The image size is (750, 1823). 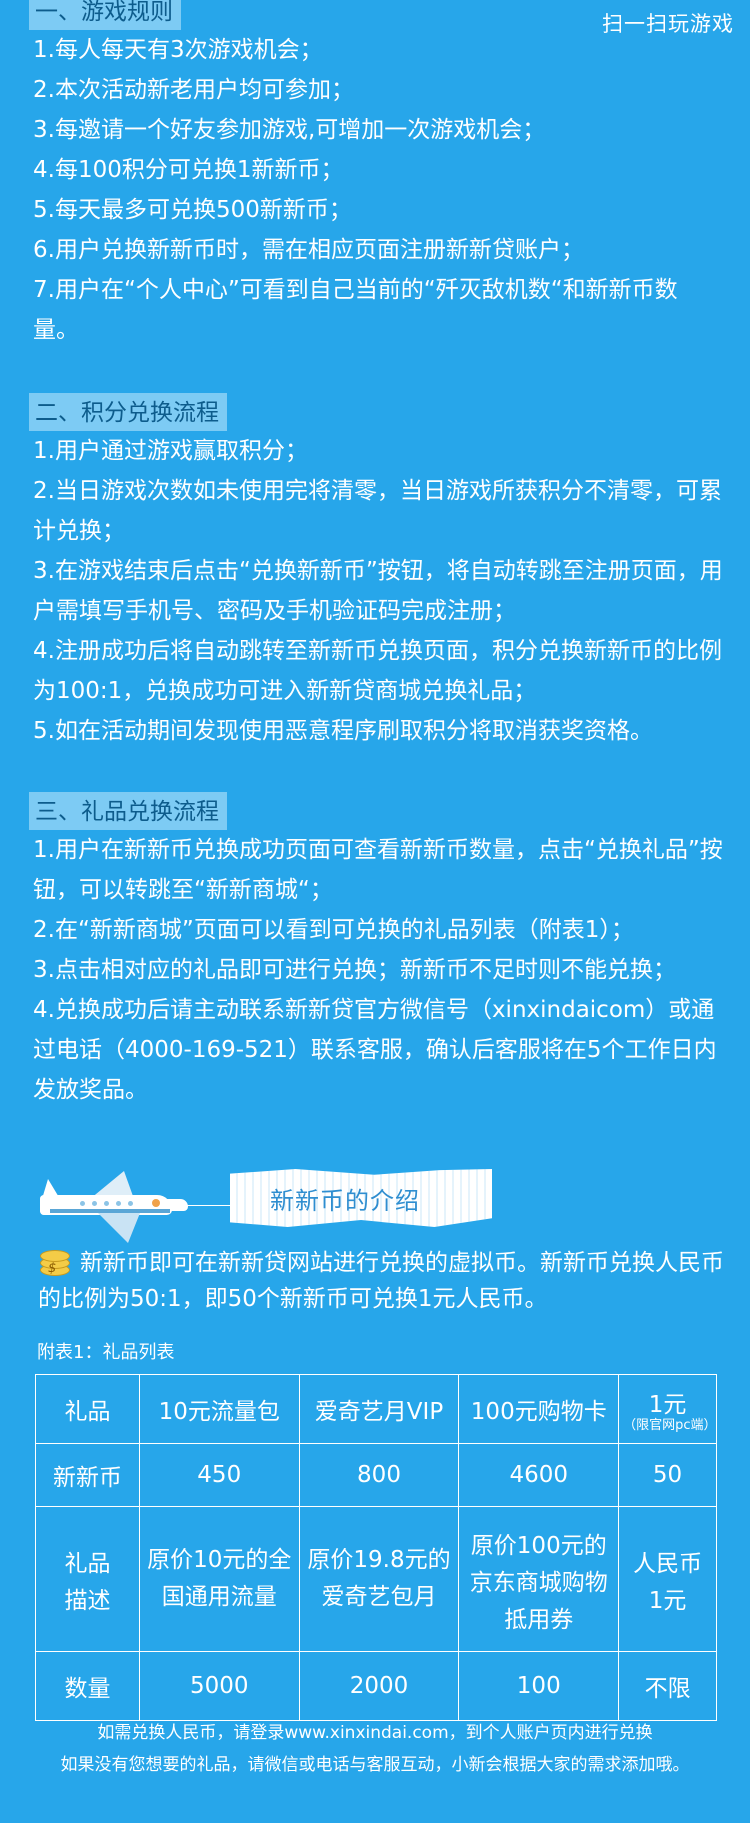 What do you see at coordinates (667, 1409) in the screenshot?
I see `gift-name: 1元 （限官网pc端）` at bounding box center [667, 1409].